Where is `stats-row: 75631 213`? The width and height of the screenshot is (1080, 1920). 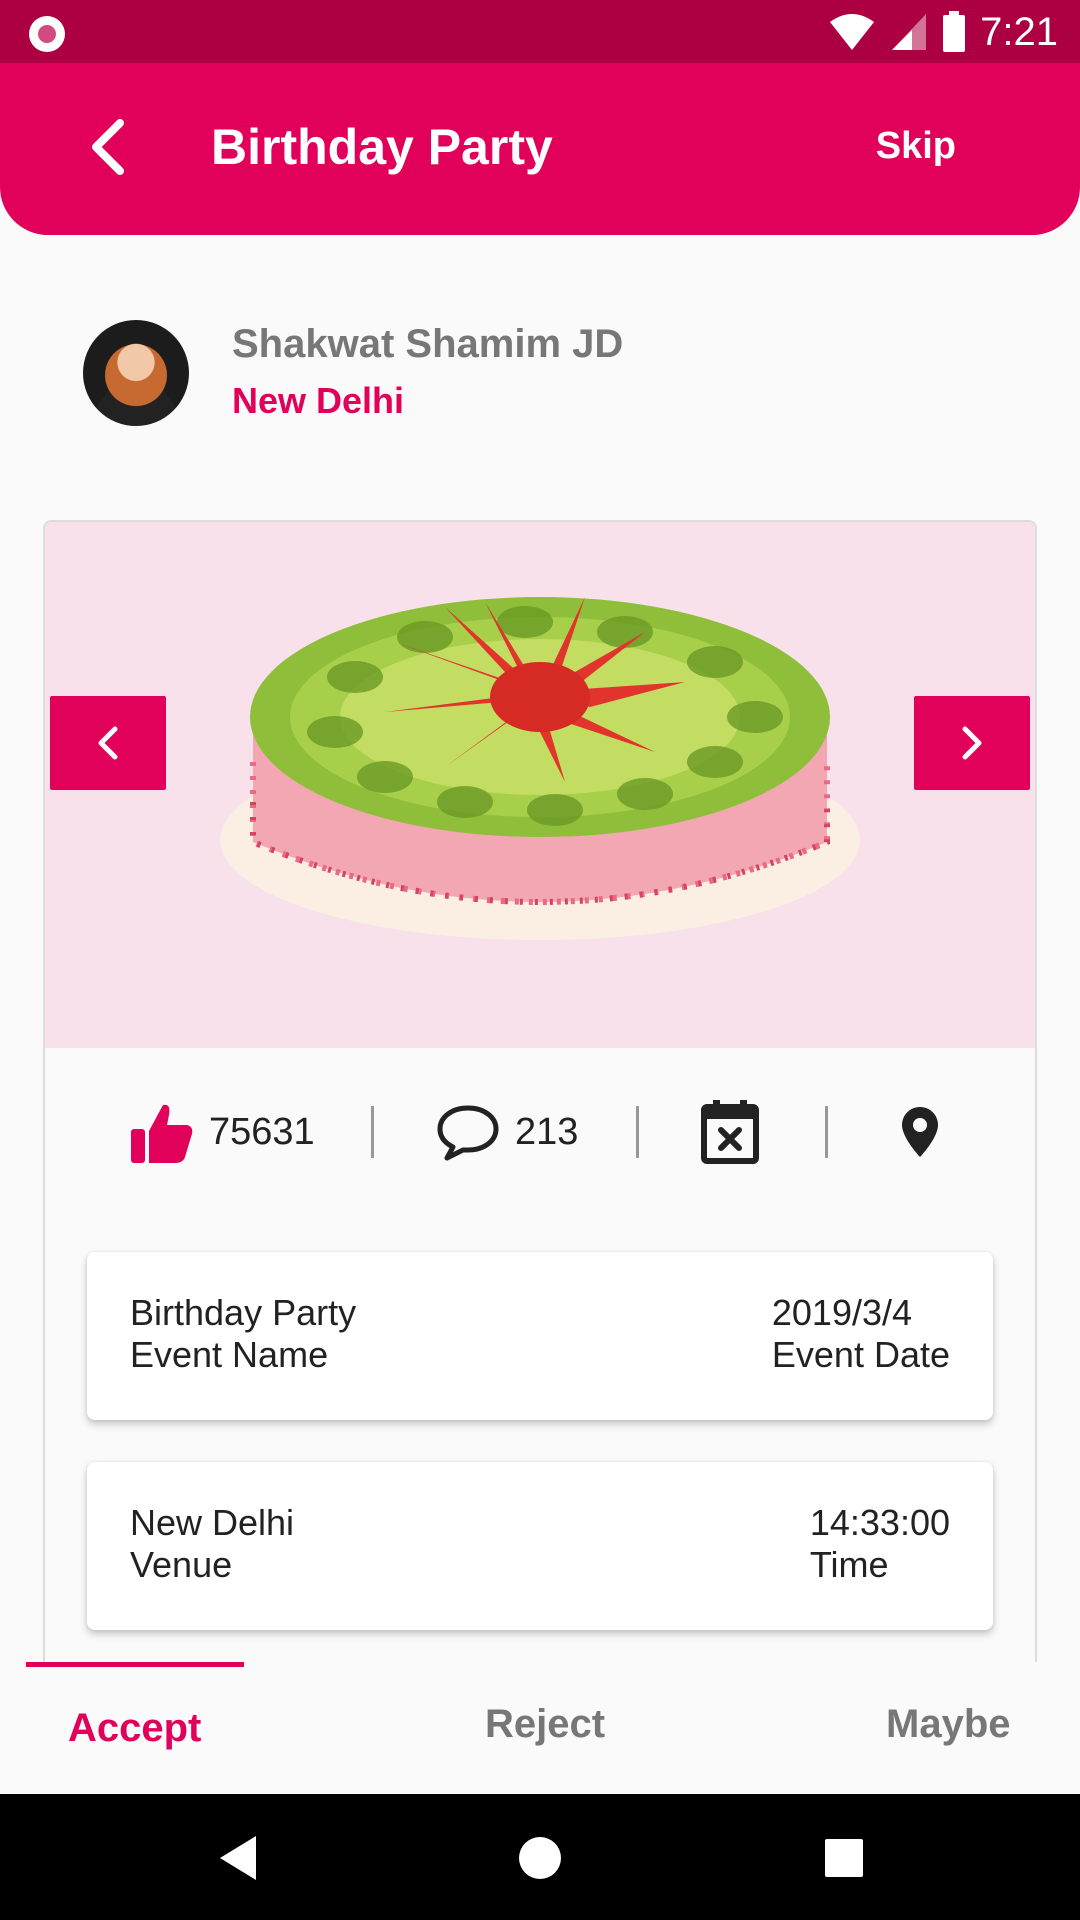 stats-row: 75631 213 is located at coordinates (540, 1132).